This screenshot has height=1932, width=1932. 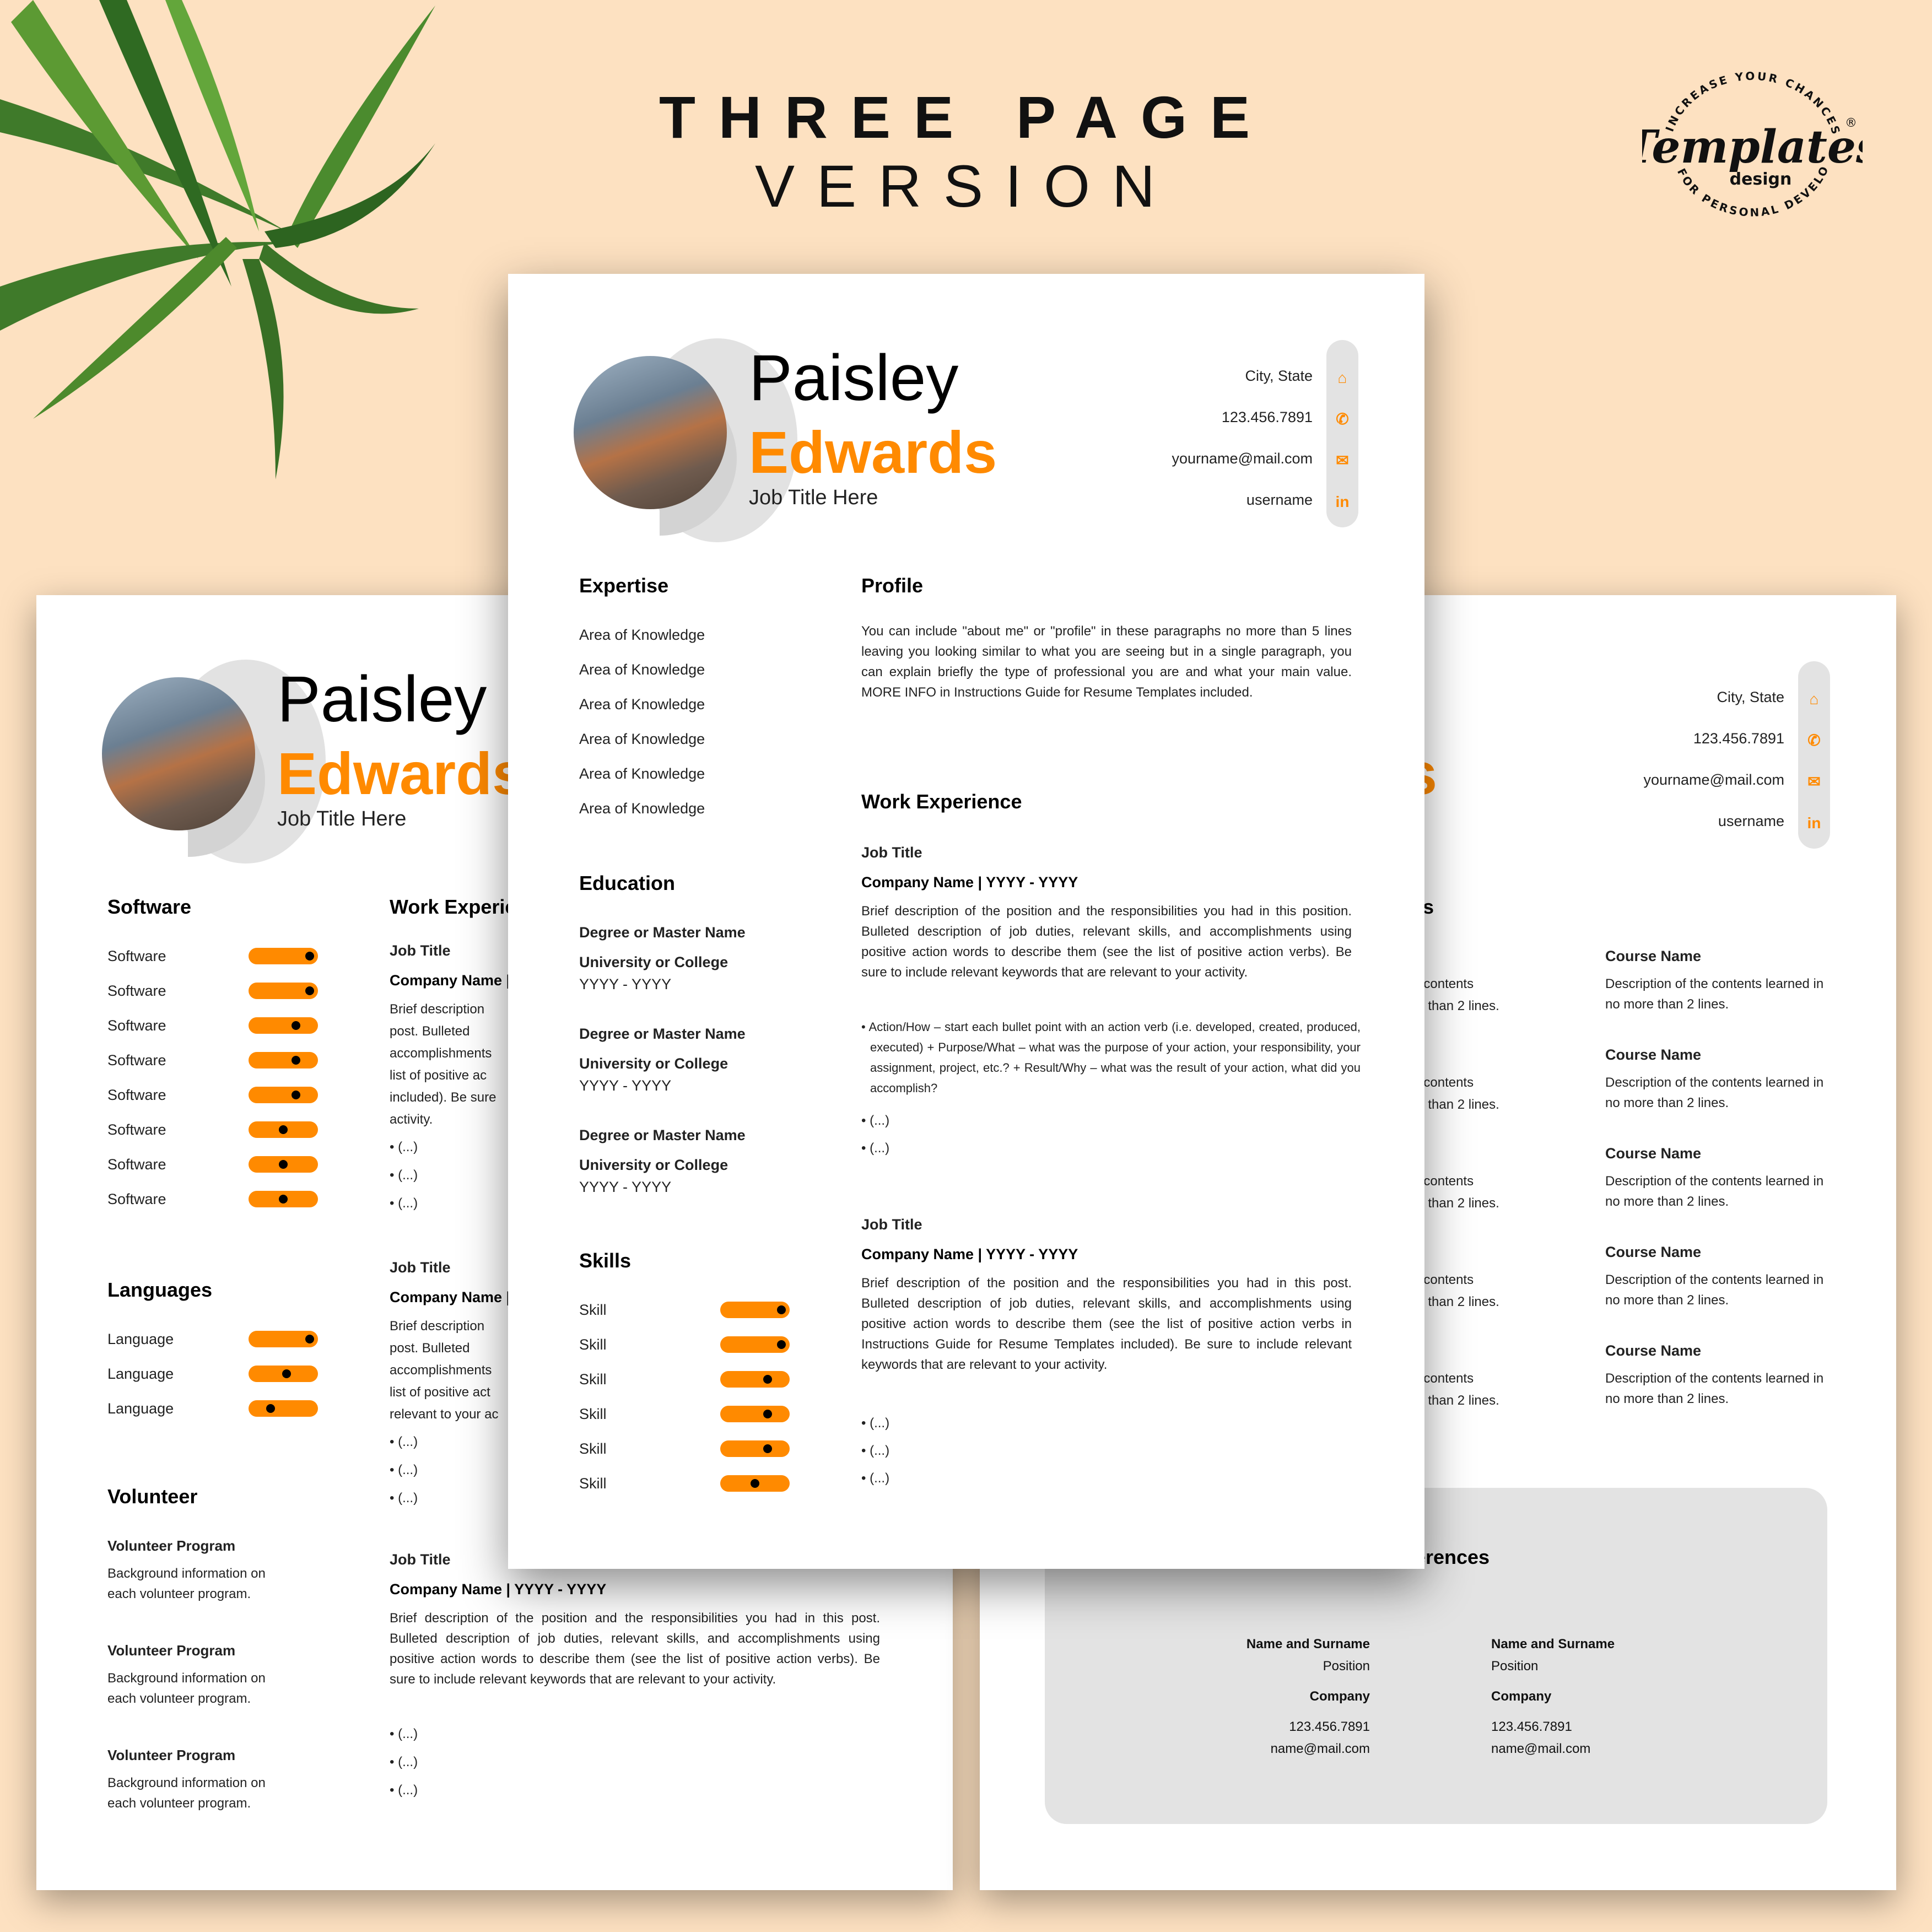 What do you see at coordinates (284, 1408) in the screenshot?
I see `language-level-bar` at bounding box center [284, 1408].